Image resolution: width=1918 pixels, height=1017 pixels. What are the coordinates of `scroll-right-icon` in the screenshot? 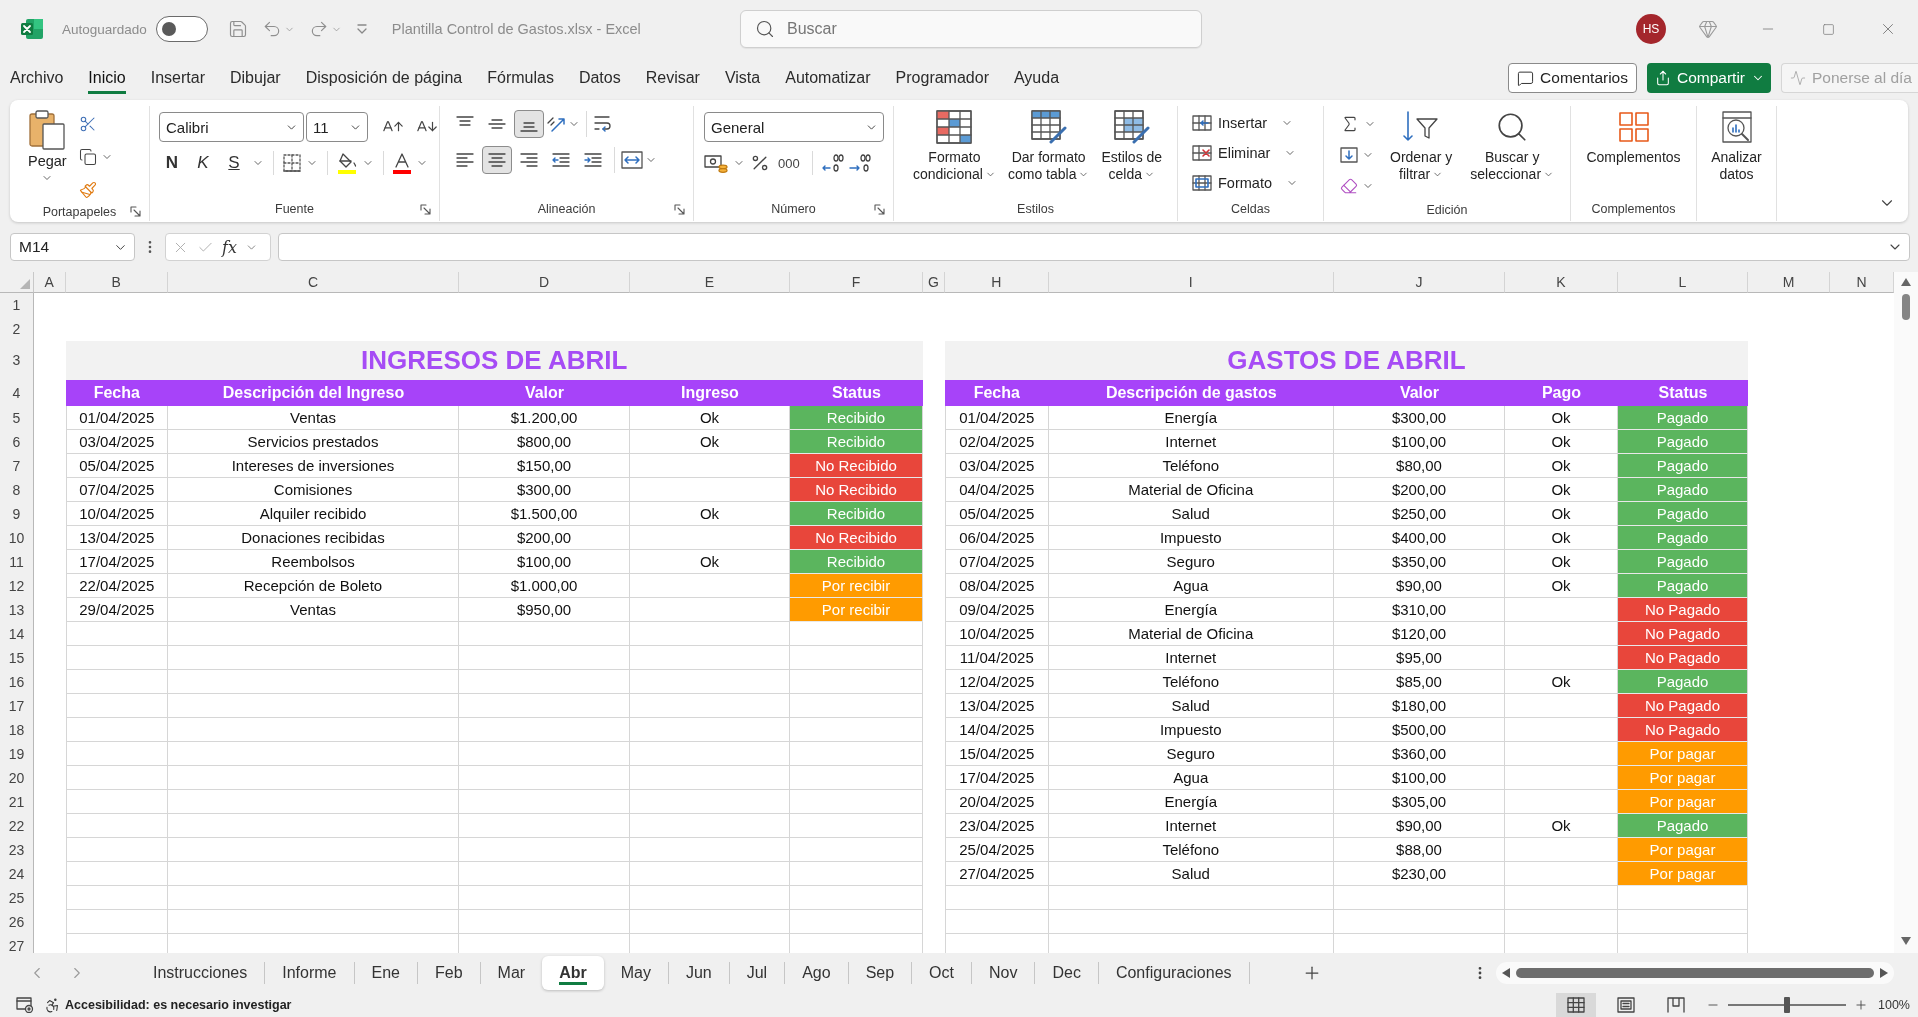 It's located at (1884, 973).